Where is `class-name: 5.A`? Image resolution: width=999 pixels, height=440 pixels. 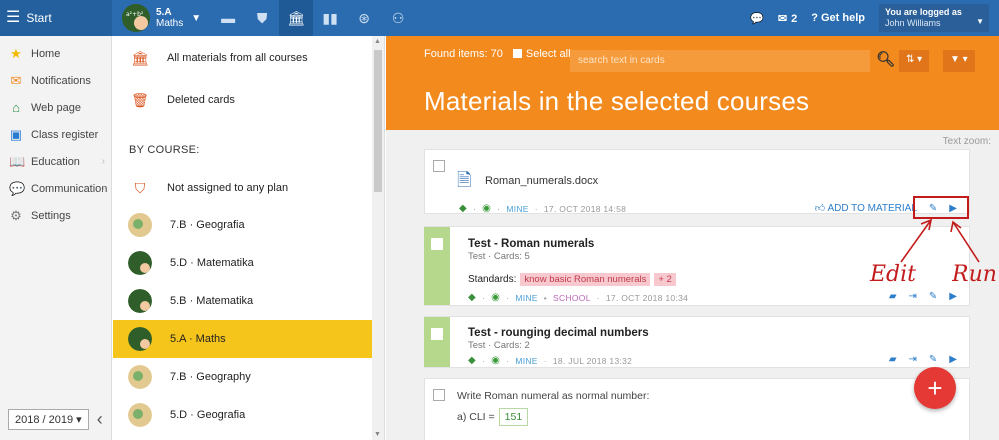
class-name: 5.A is located at coordinates (164, 12).